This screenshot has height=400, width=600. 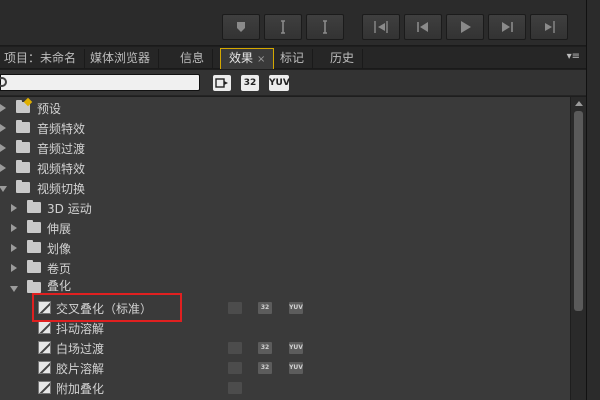 What do you see at coordinates (293, 83) in the screenshot?
I see `search-bar: 32 YUV` at bounding box center [293, 83].